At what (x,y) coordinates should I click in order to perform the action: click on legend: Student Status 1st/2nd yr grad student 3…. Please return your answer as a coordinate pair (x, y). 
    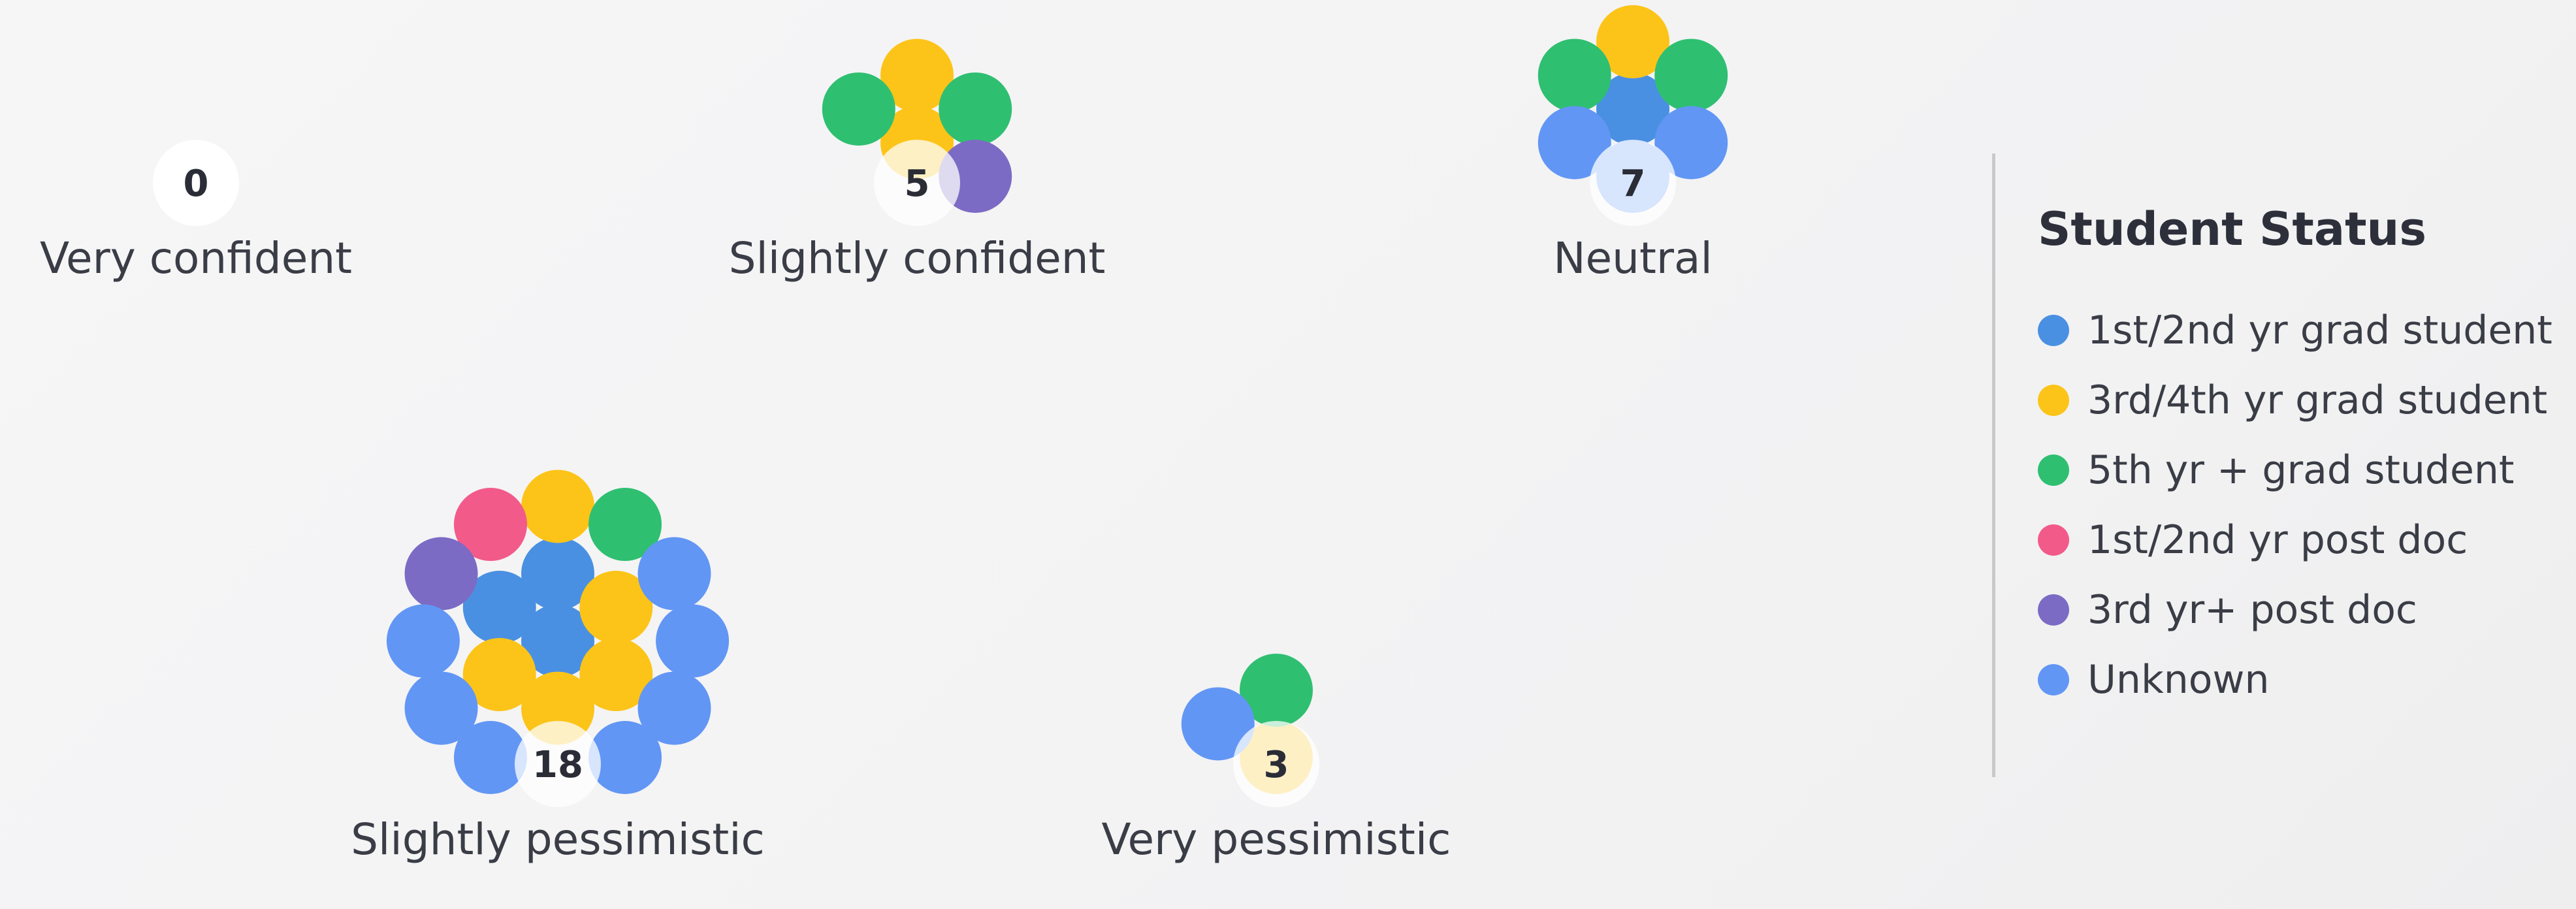
    Looking at the image, I should click on (2295, 458).